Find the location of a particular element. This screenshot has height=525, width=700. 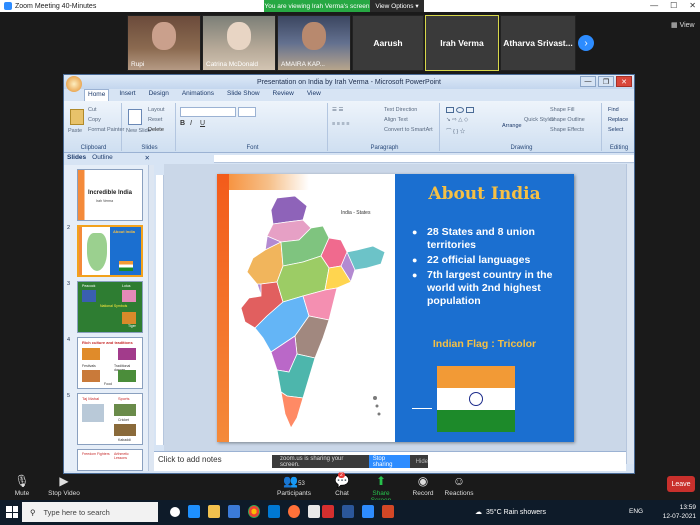

edge-icon is located at coordinates (194, 511).